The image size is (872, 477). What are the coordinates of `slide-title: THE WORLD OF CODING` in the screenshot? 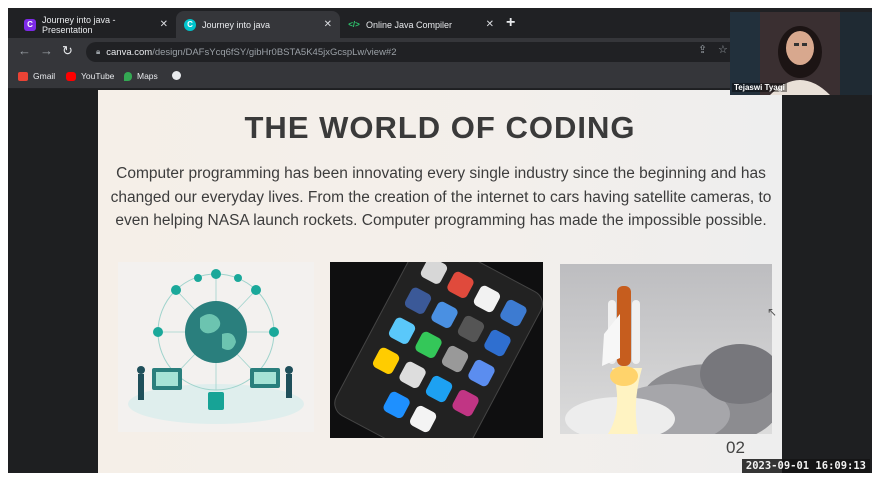 It's located at (440, 127).